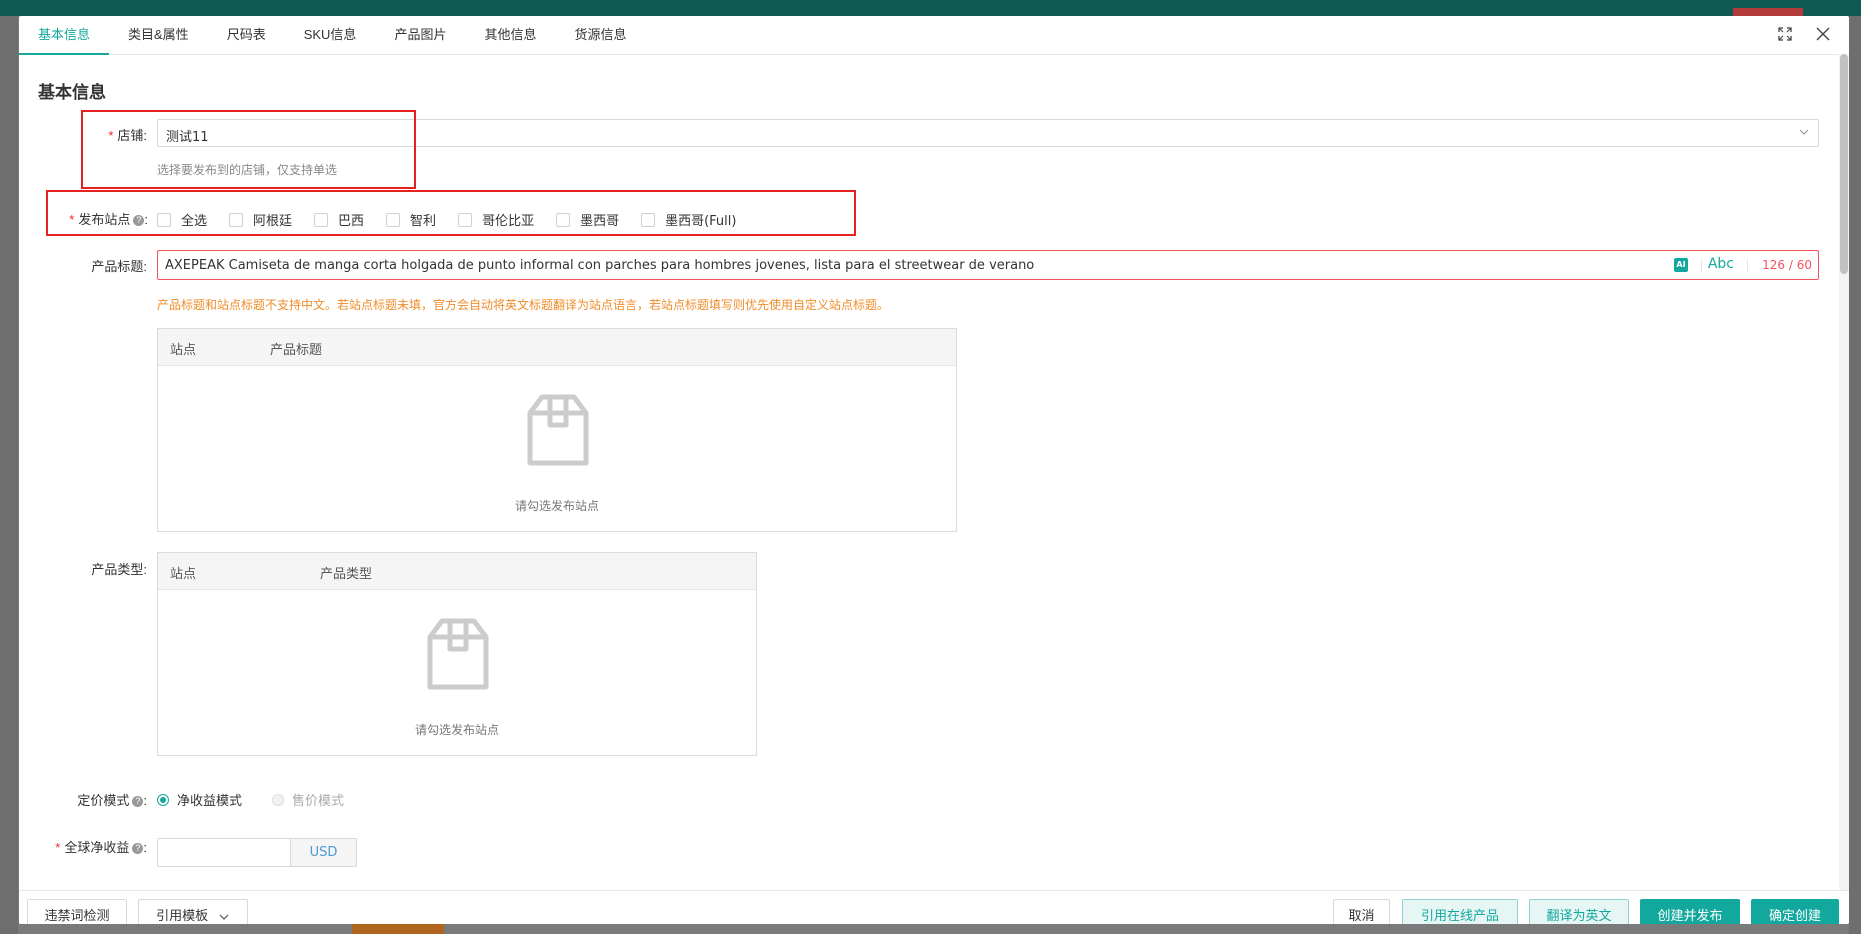 This screenshot has width=1861, height=934. What do you see at coordinates (64, 35) in the screenshot?
I see `tab-basic-info: 基本信息` at bounding box center [64, 35].